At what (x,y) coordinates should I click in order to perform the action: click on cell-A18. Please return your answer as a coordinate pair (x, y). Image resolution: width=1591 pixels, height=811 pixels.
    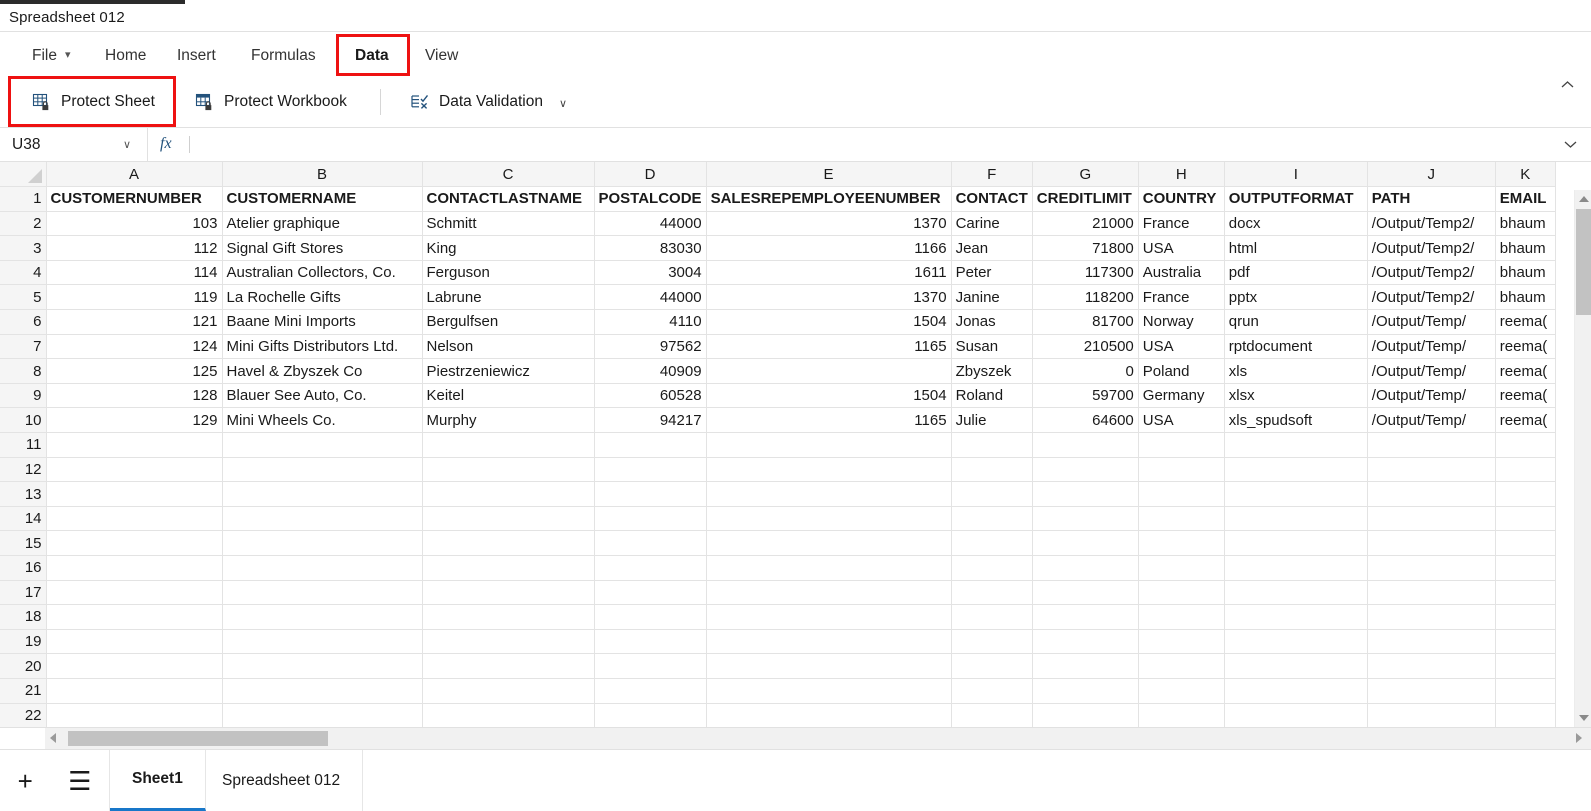
    Looking at the image, I should click on (134, 617).